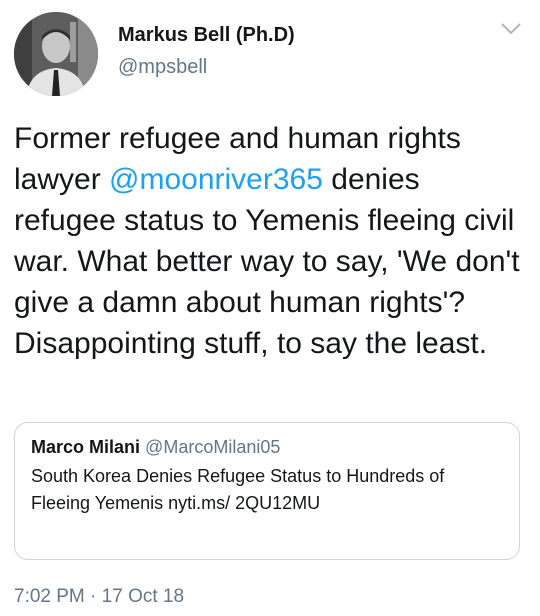 This screenshot has height=616, width=540. I want to click on quoted-tweet-header: Marco Milani @MarcoMilani05, so click(268, 447).